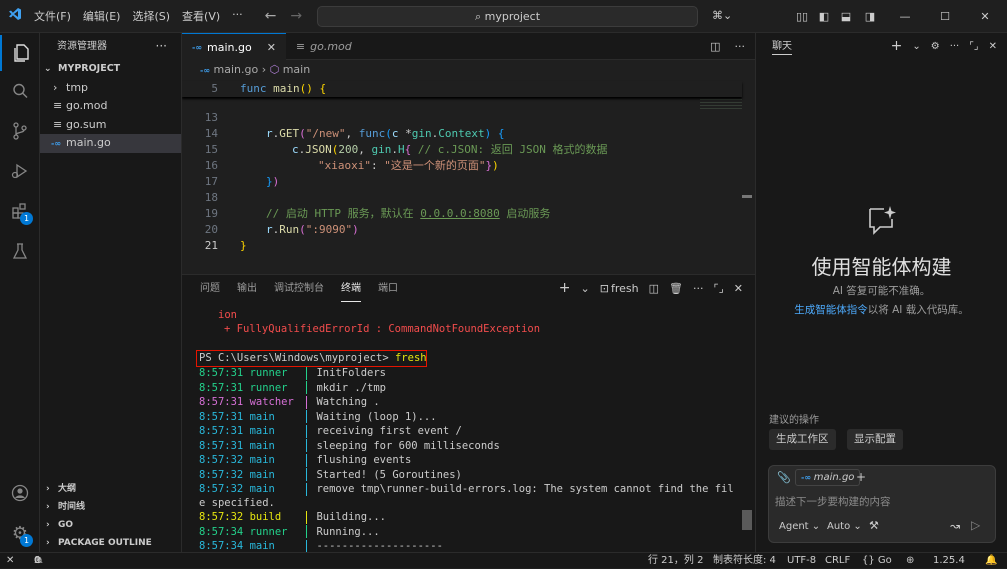  Describe the element at coordinates (993, 46) in the screenshot. I see `close-chat-icon: ✕` at that location.